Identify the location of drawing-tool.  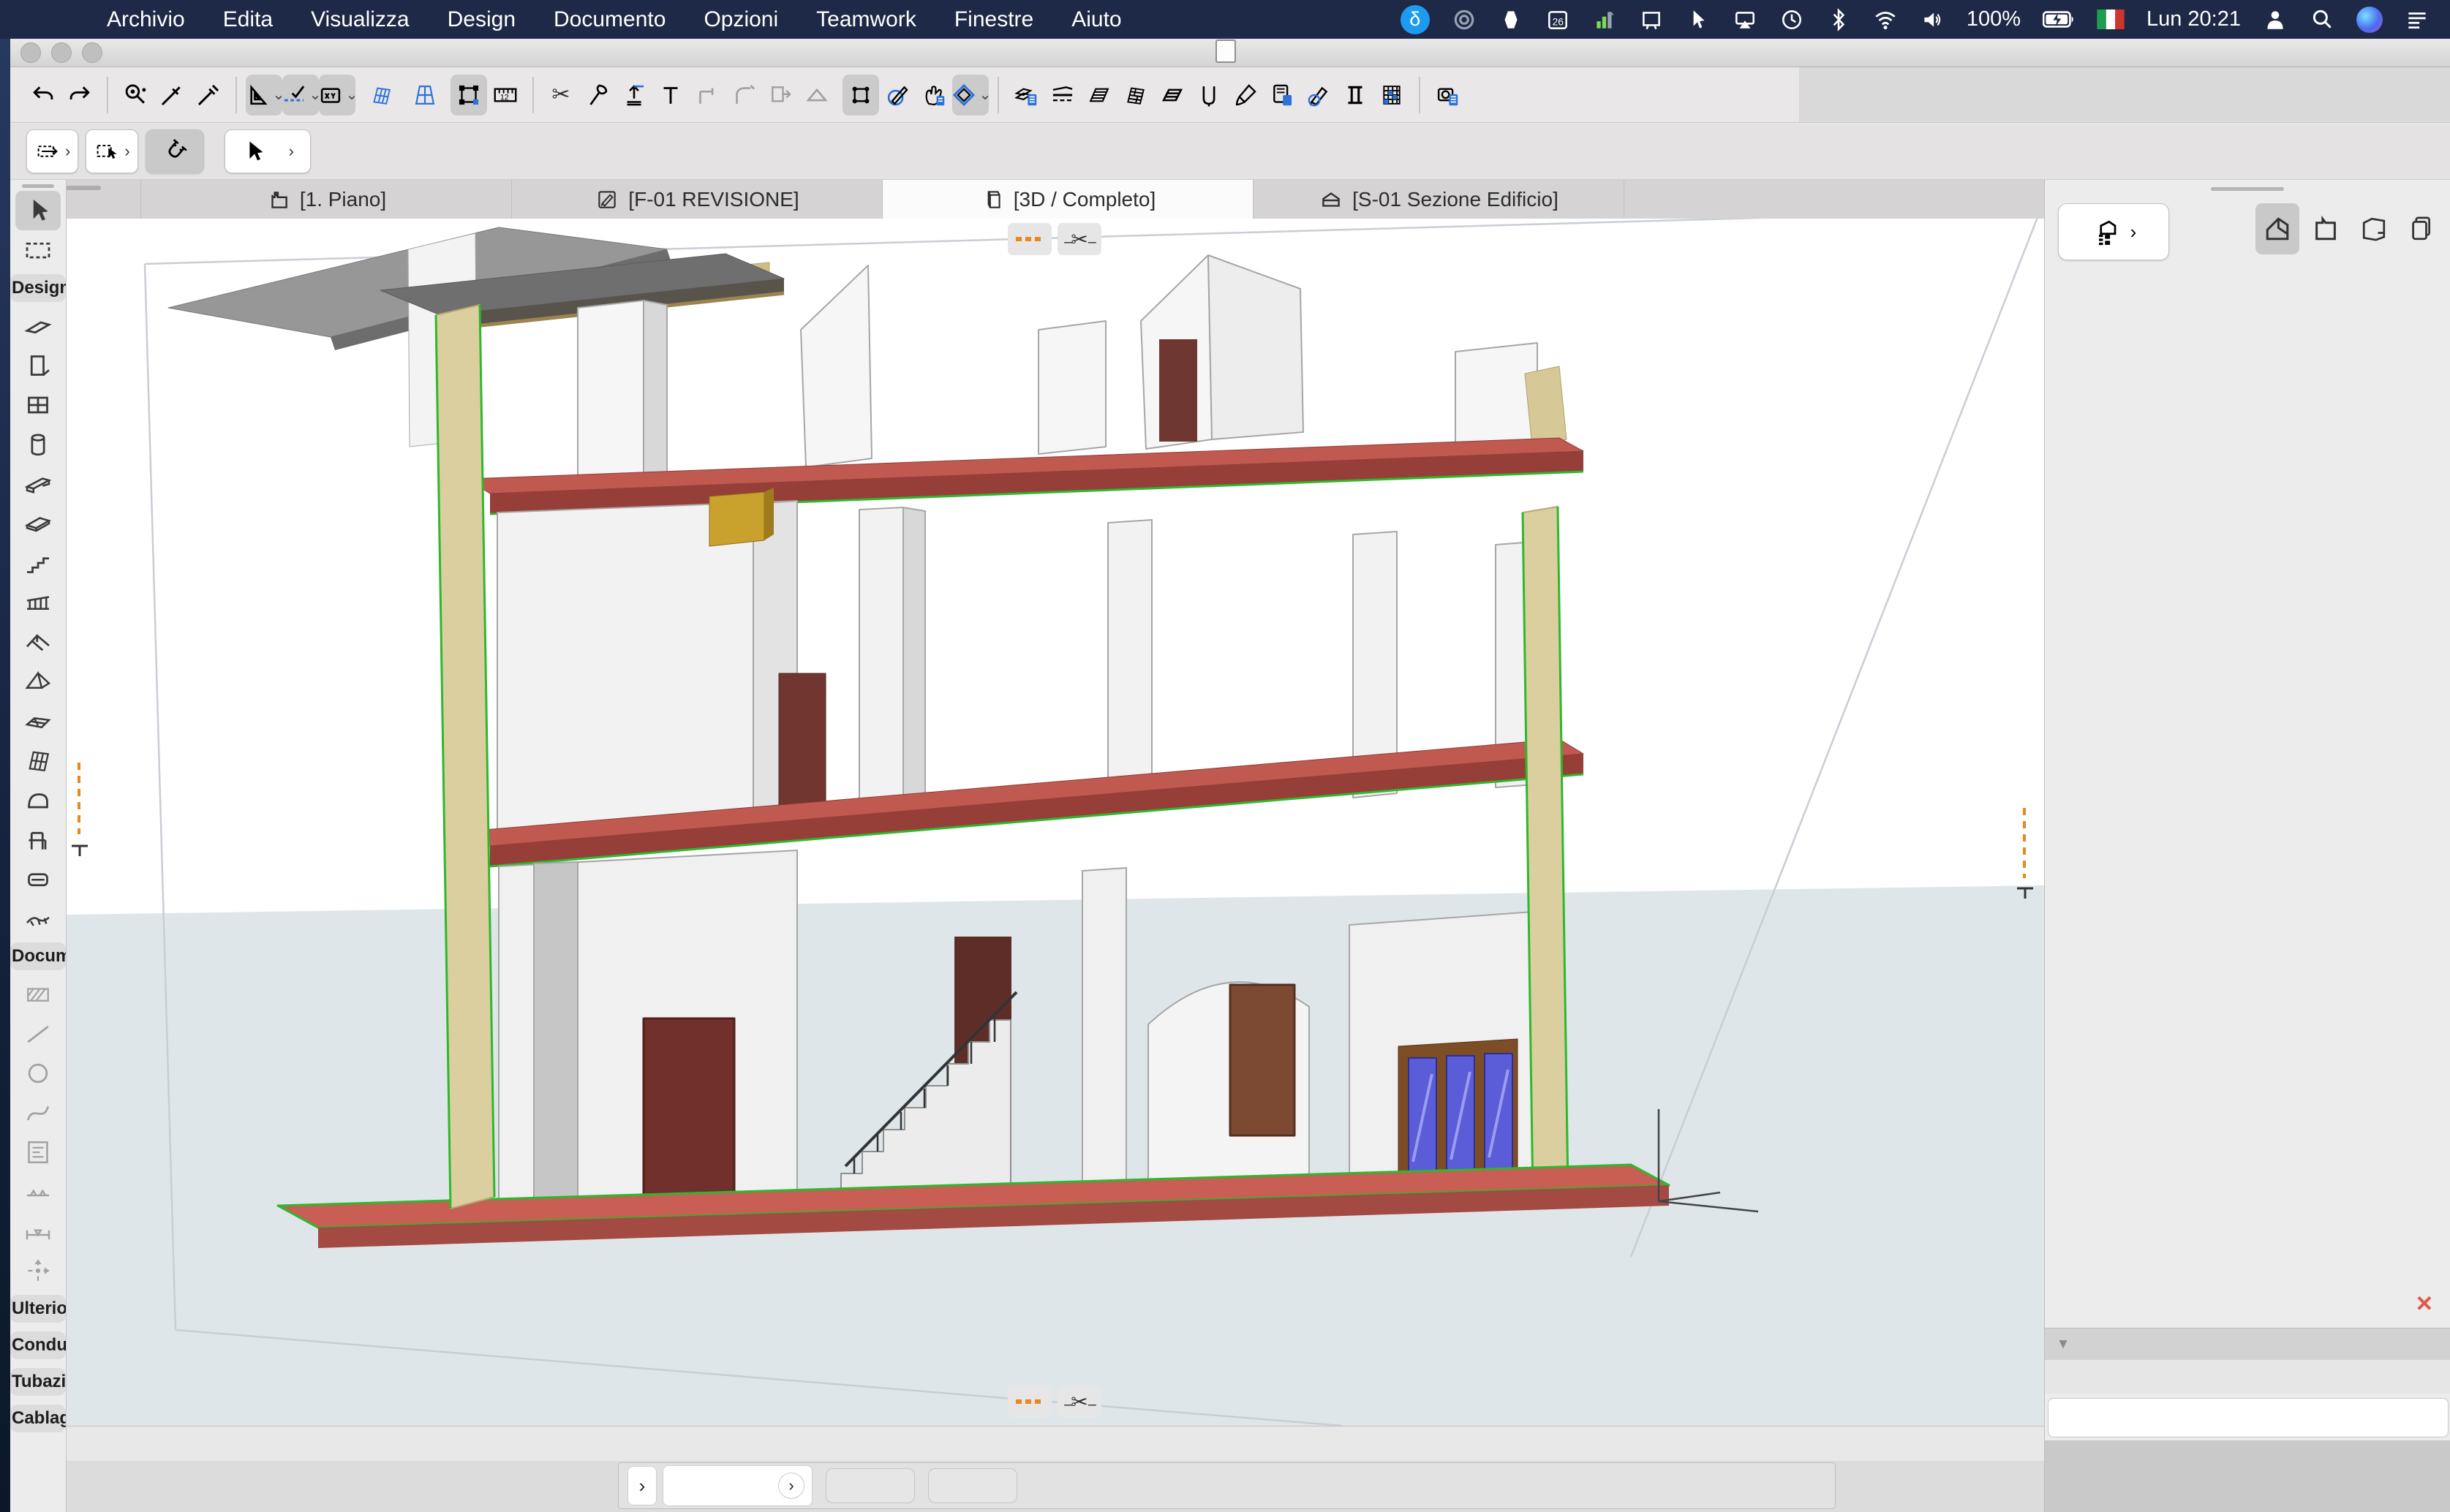
(38, 1152).